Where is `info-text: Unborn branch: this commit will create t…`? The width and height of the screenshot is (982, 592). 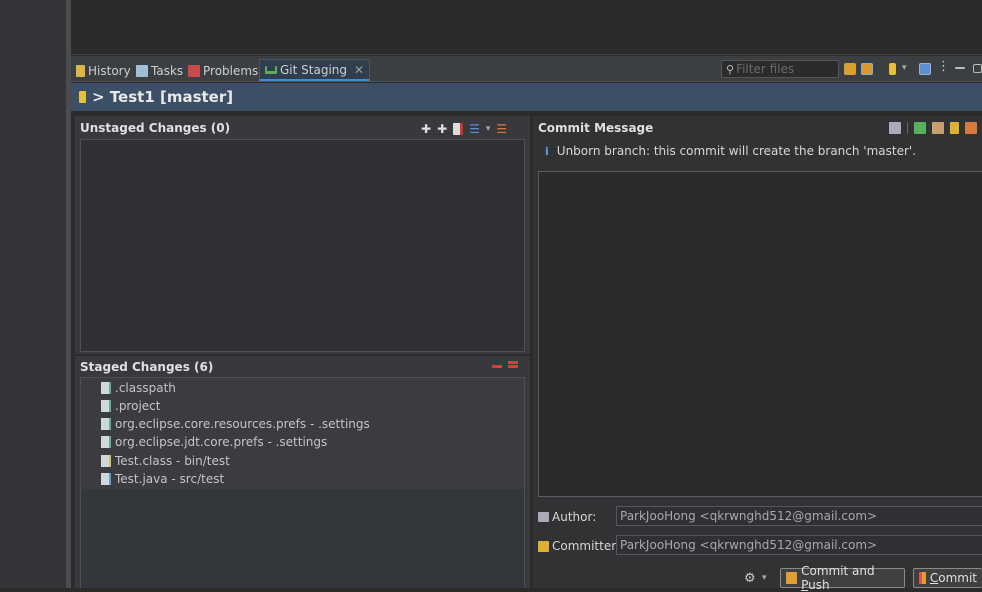 info-text: Unborn branch: this commit will create t… is located at coordinates (736, 151).